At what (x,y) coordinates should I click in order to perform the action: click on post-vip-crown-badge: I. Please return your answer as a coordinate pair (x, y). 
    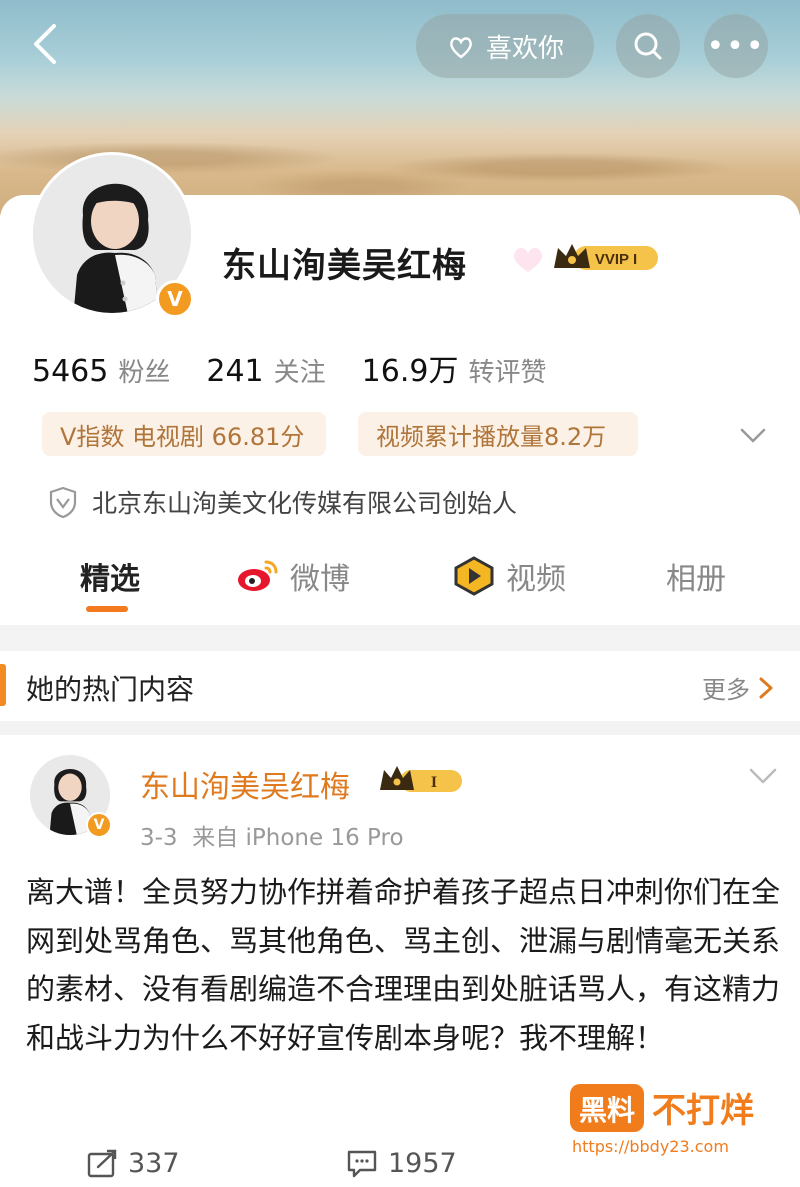
    Looking at the image, I should click on (421, 780).